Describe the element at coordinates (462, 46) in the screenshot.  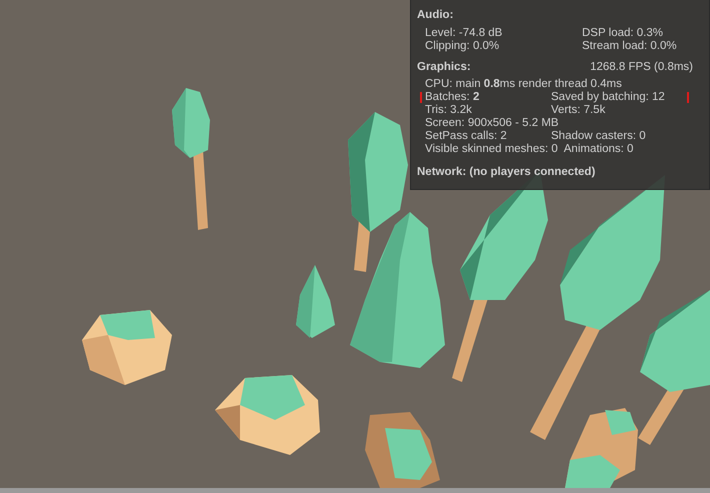
I see `stat-text: Clipping: 0.0%` at that location.